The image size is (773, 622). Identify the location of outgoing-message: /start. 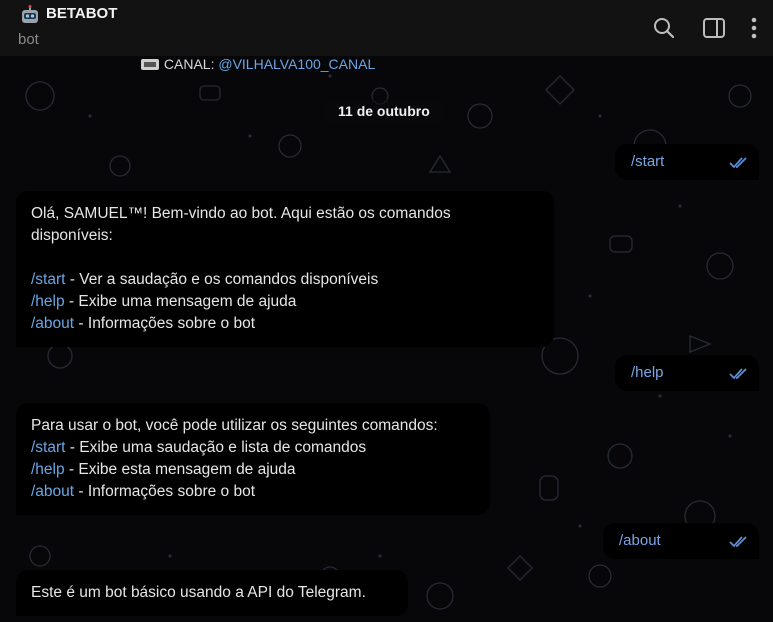
(687, 162).